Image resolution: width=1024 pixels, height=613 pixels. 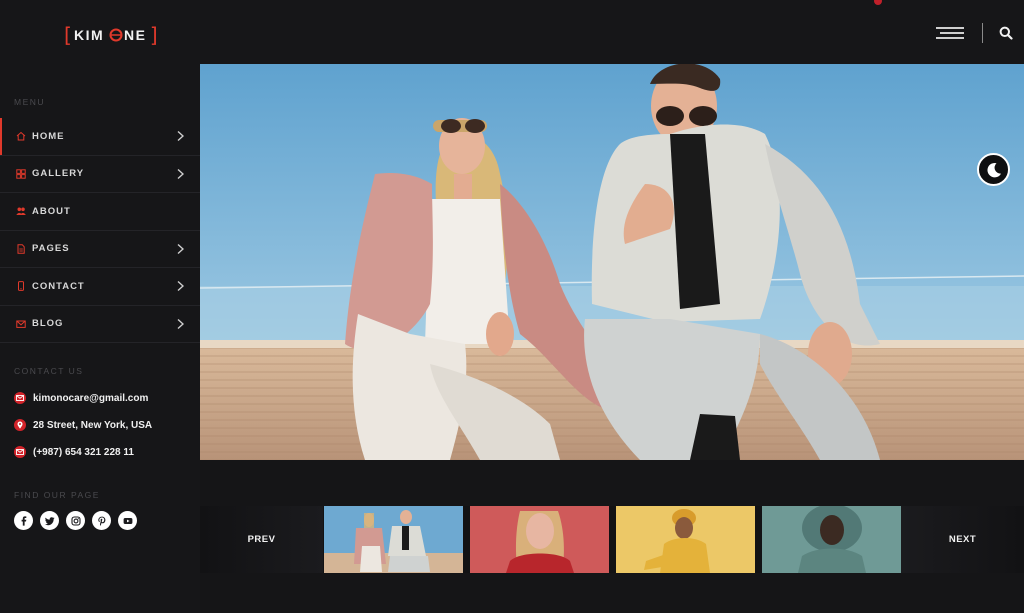 I want to click on sidebar-item-label: BLOG, so click(x=48, y=324).